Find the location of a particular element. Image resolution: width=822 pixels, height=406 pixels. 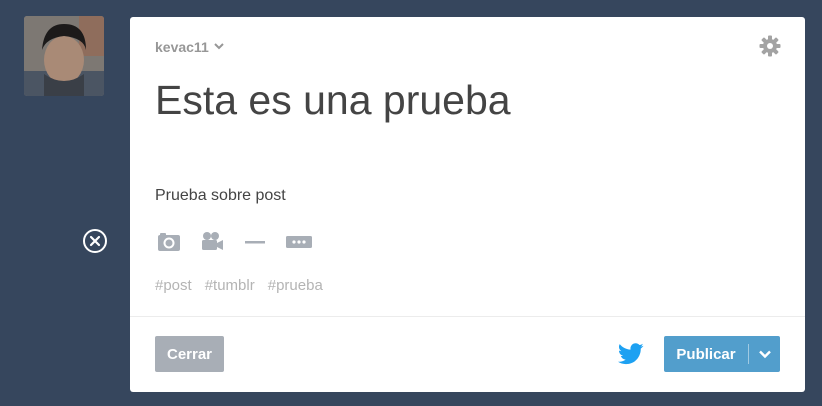

publish-button: Publicar is located at coordinates (722, 354).